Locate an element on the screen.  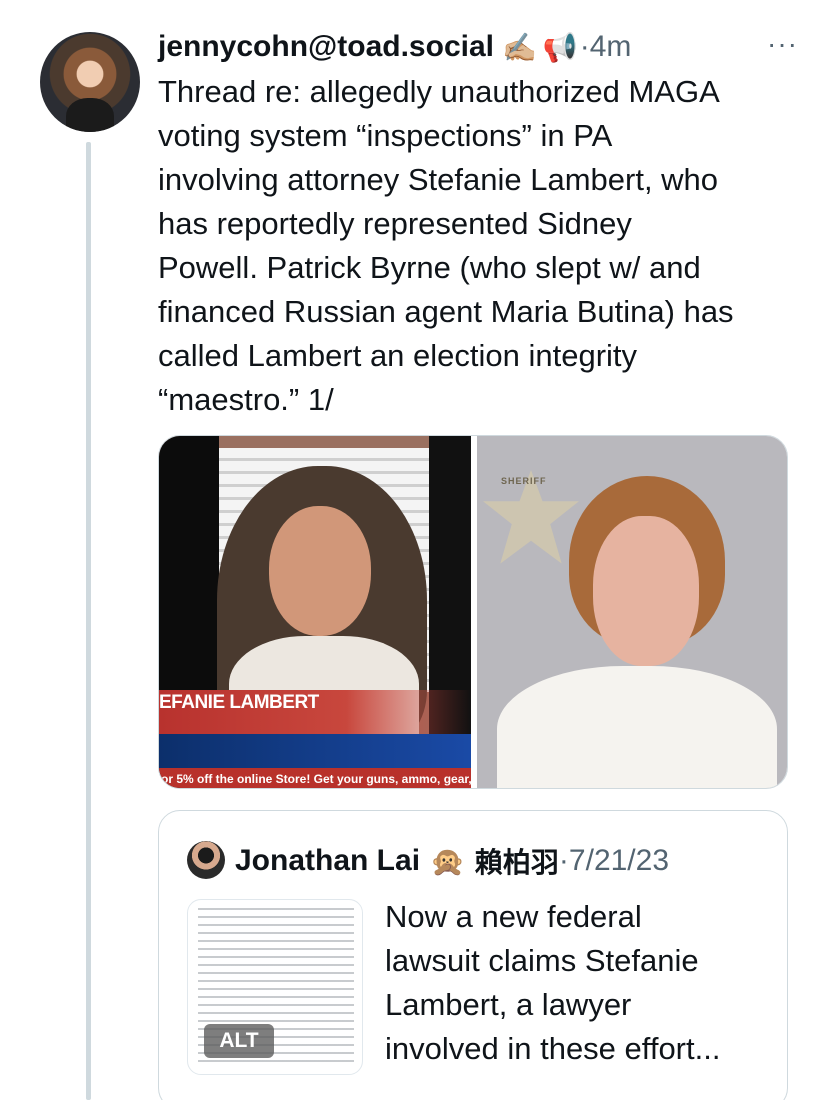
more-options-icon: ··· is located at coordinates (782, 44).